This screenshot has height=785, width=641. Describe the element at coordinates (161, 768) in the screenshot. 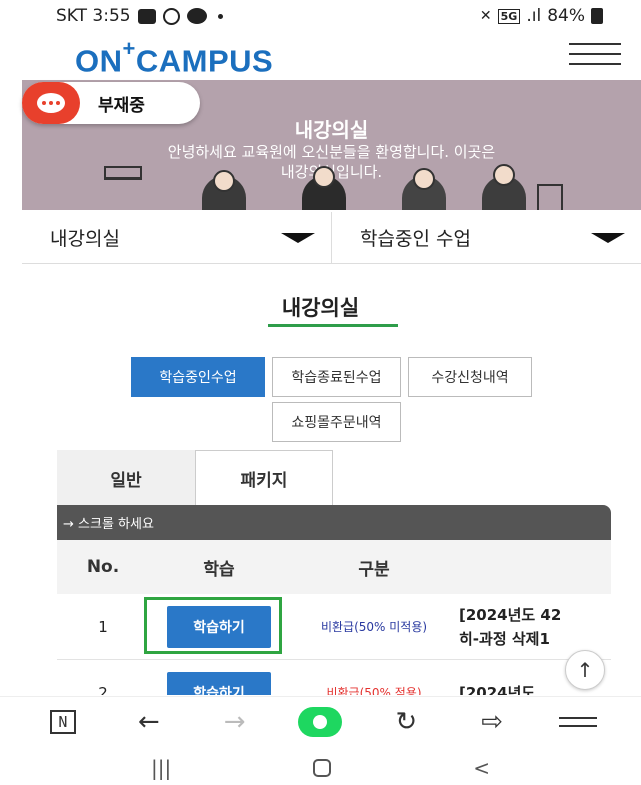

I see `recent-apps-icon: |||` at that location.